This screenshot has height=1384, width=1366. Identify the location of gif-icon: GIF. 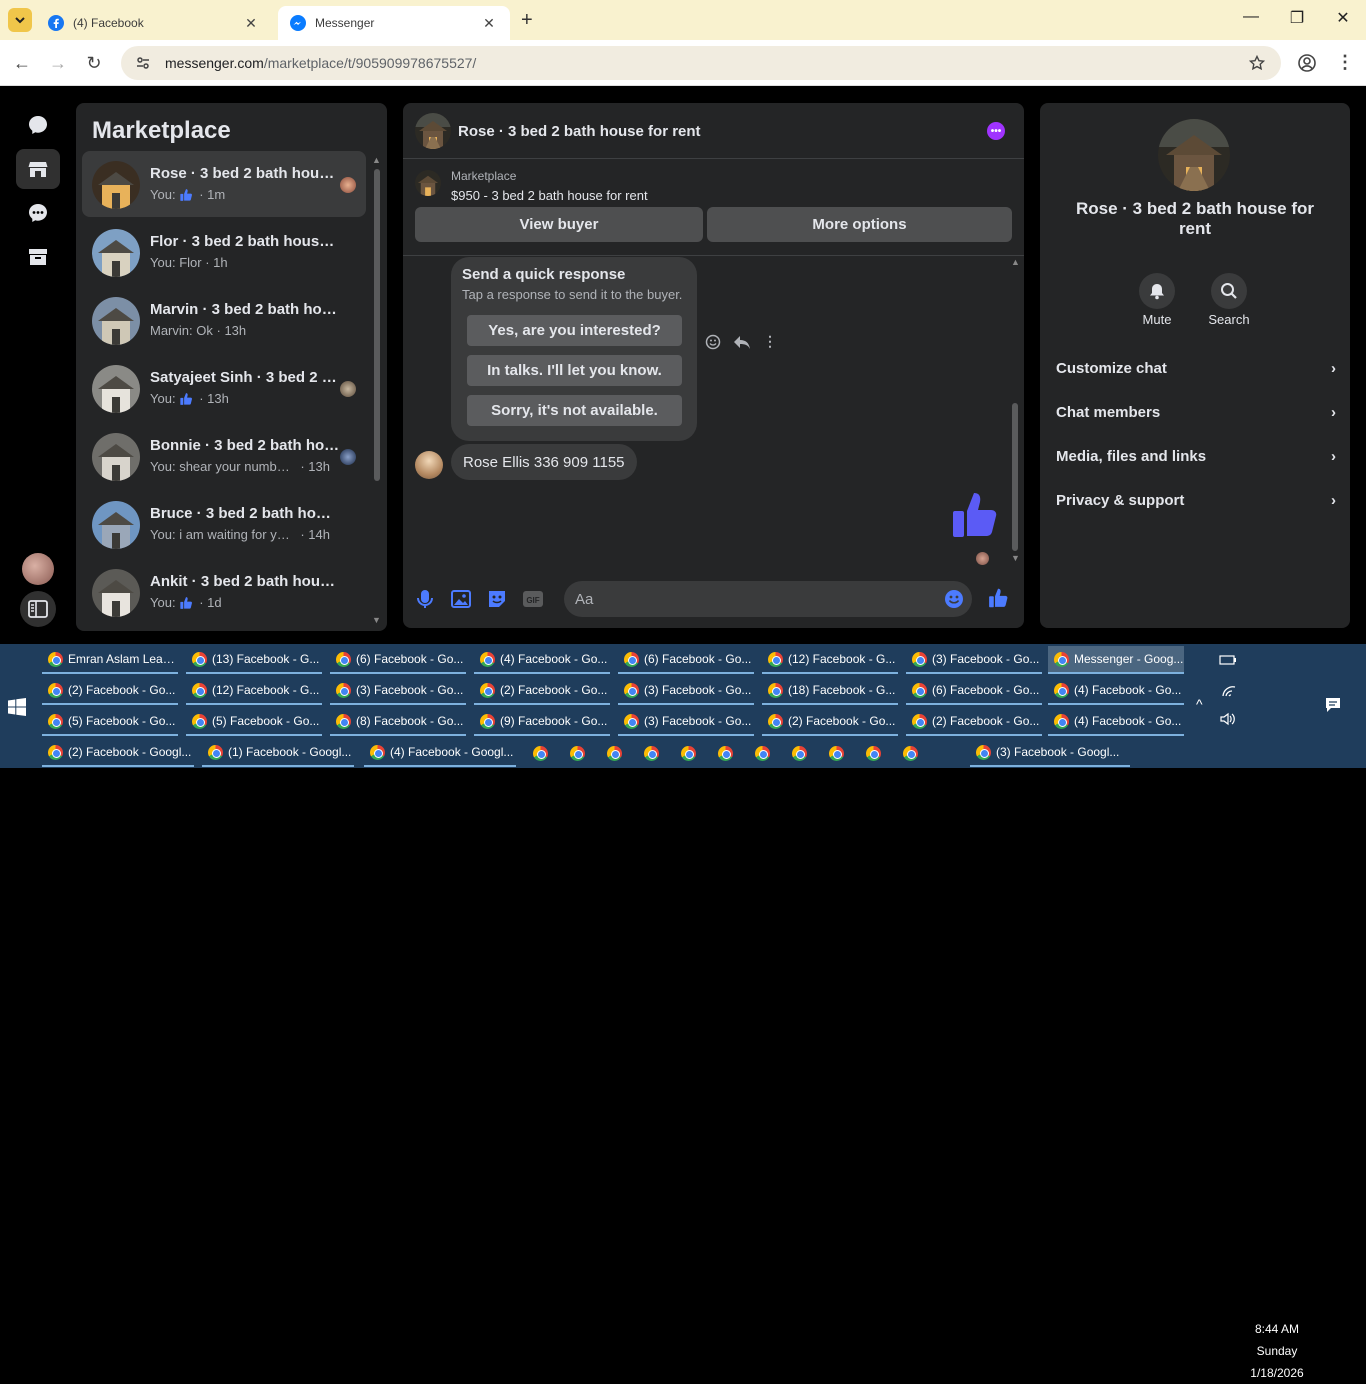
(533, 599).